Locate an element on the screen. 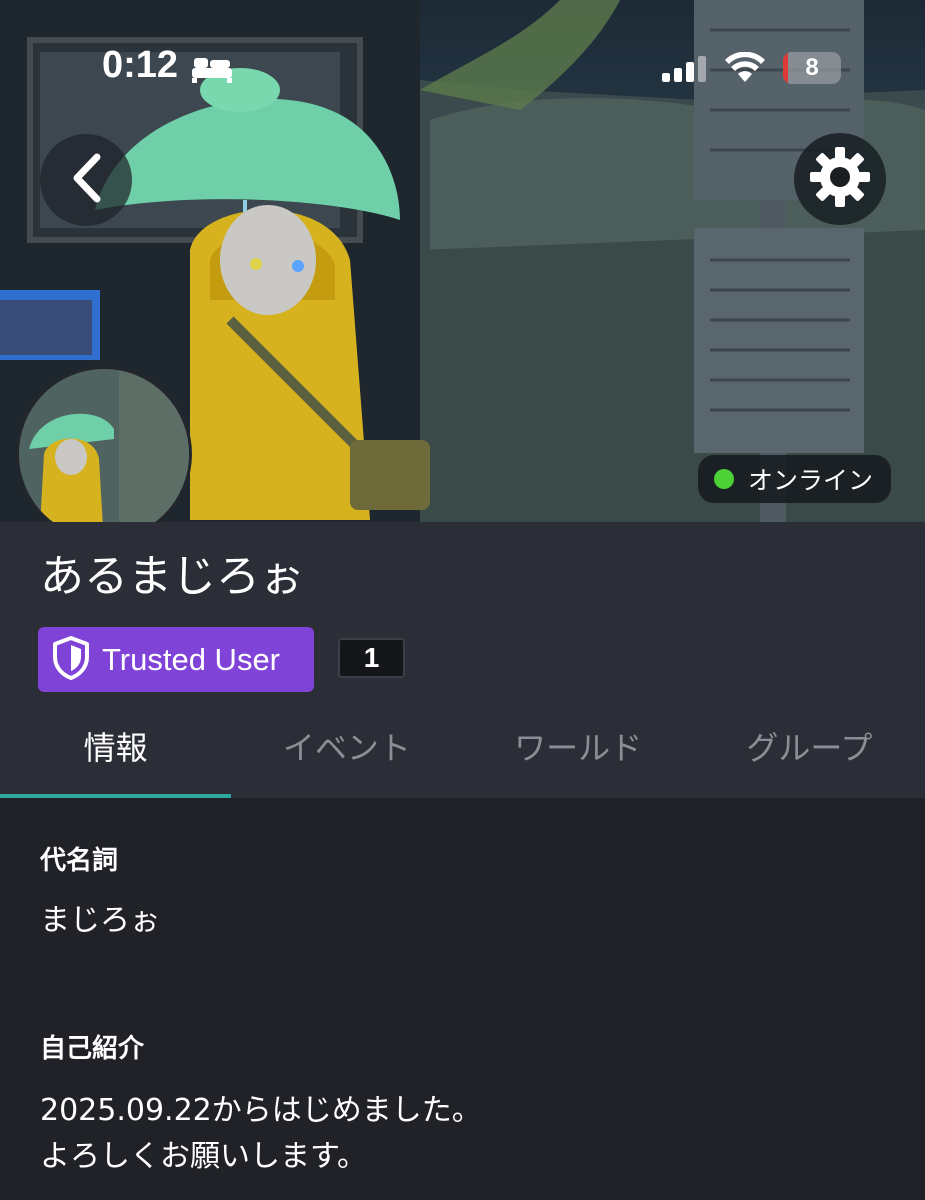  avatar is located at coordinates (104, 454).